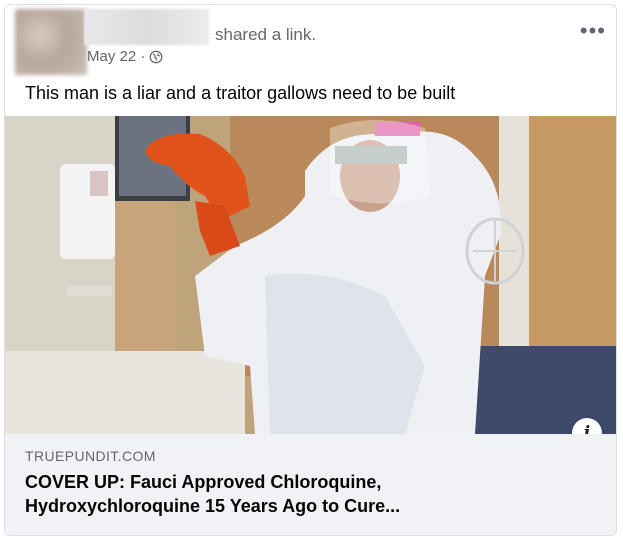 The image size is (623, 536). What do you see at coordinates (156, 56) in the screenshot?
I see `globe-icon` at bounding box center [156, 56].